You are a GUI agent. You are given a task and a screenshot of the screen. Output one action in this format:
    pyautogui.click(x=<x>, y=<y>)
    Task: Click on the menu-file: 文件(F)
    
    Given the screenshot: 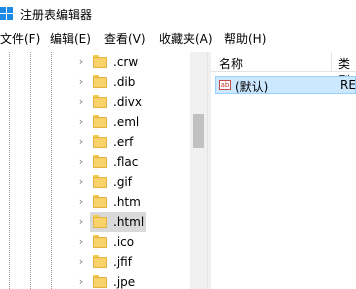 What is the action you would take?
    pyautogui.click(x=20, y=38)
    